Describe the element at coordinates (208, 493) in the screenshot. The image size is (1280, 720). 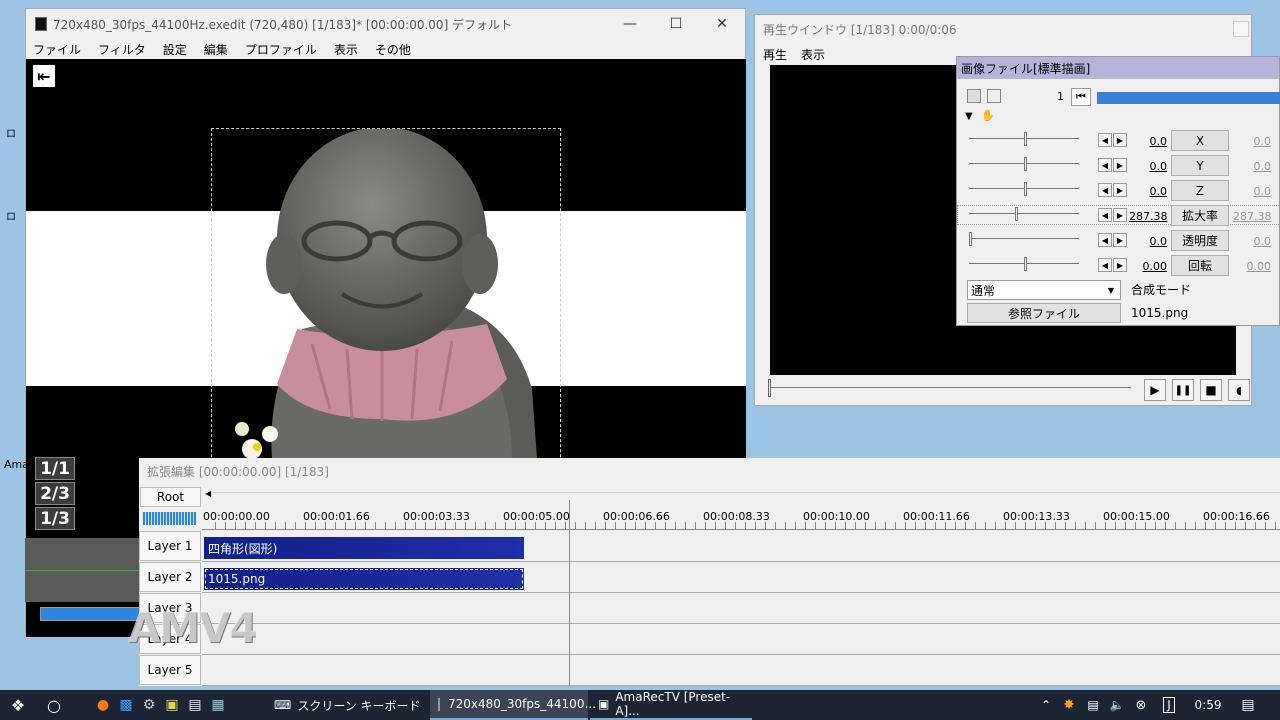
I see `scroll-left-icon: ◀` at that location.